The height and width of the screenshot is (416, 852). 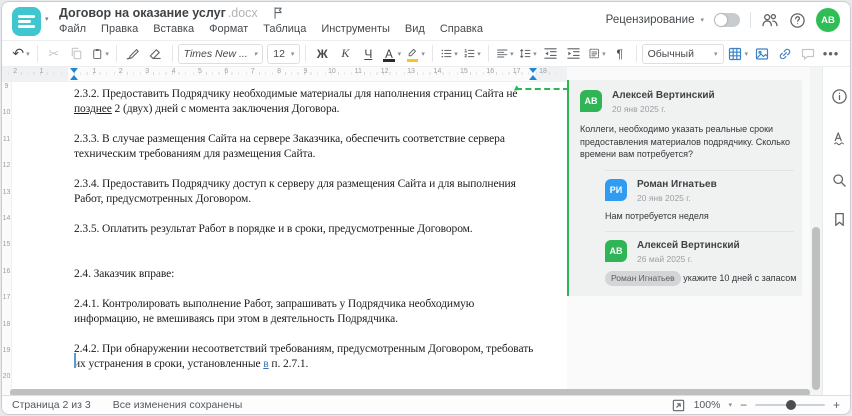 I want to click on app-logo-icon, so click(x=26, y=21).